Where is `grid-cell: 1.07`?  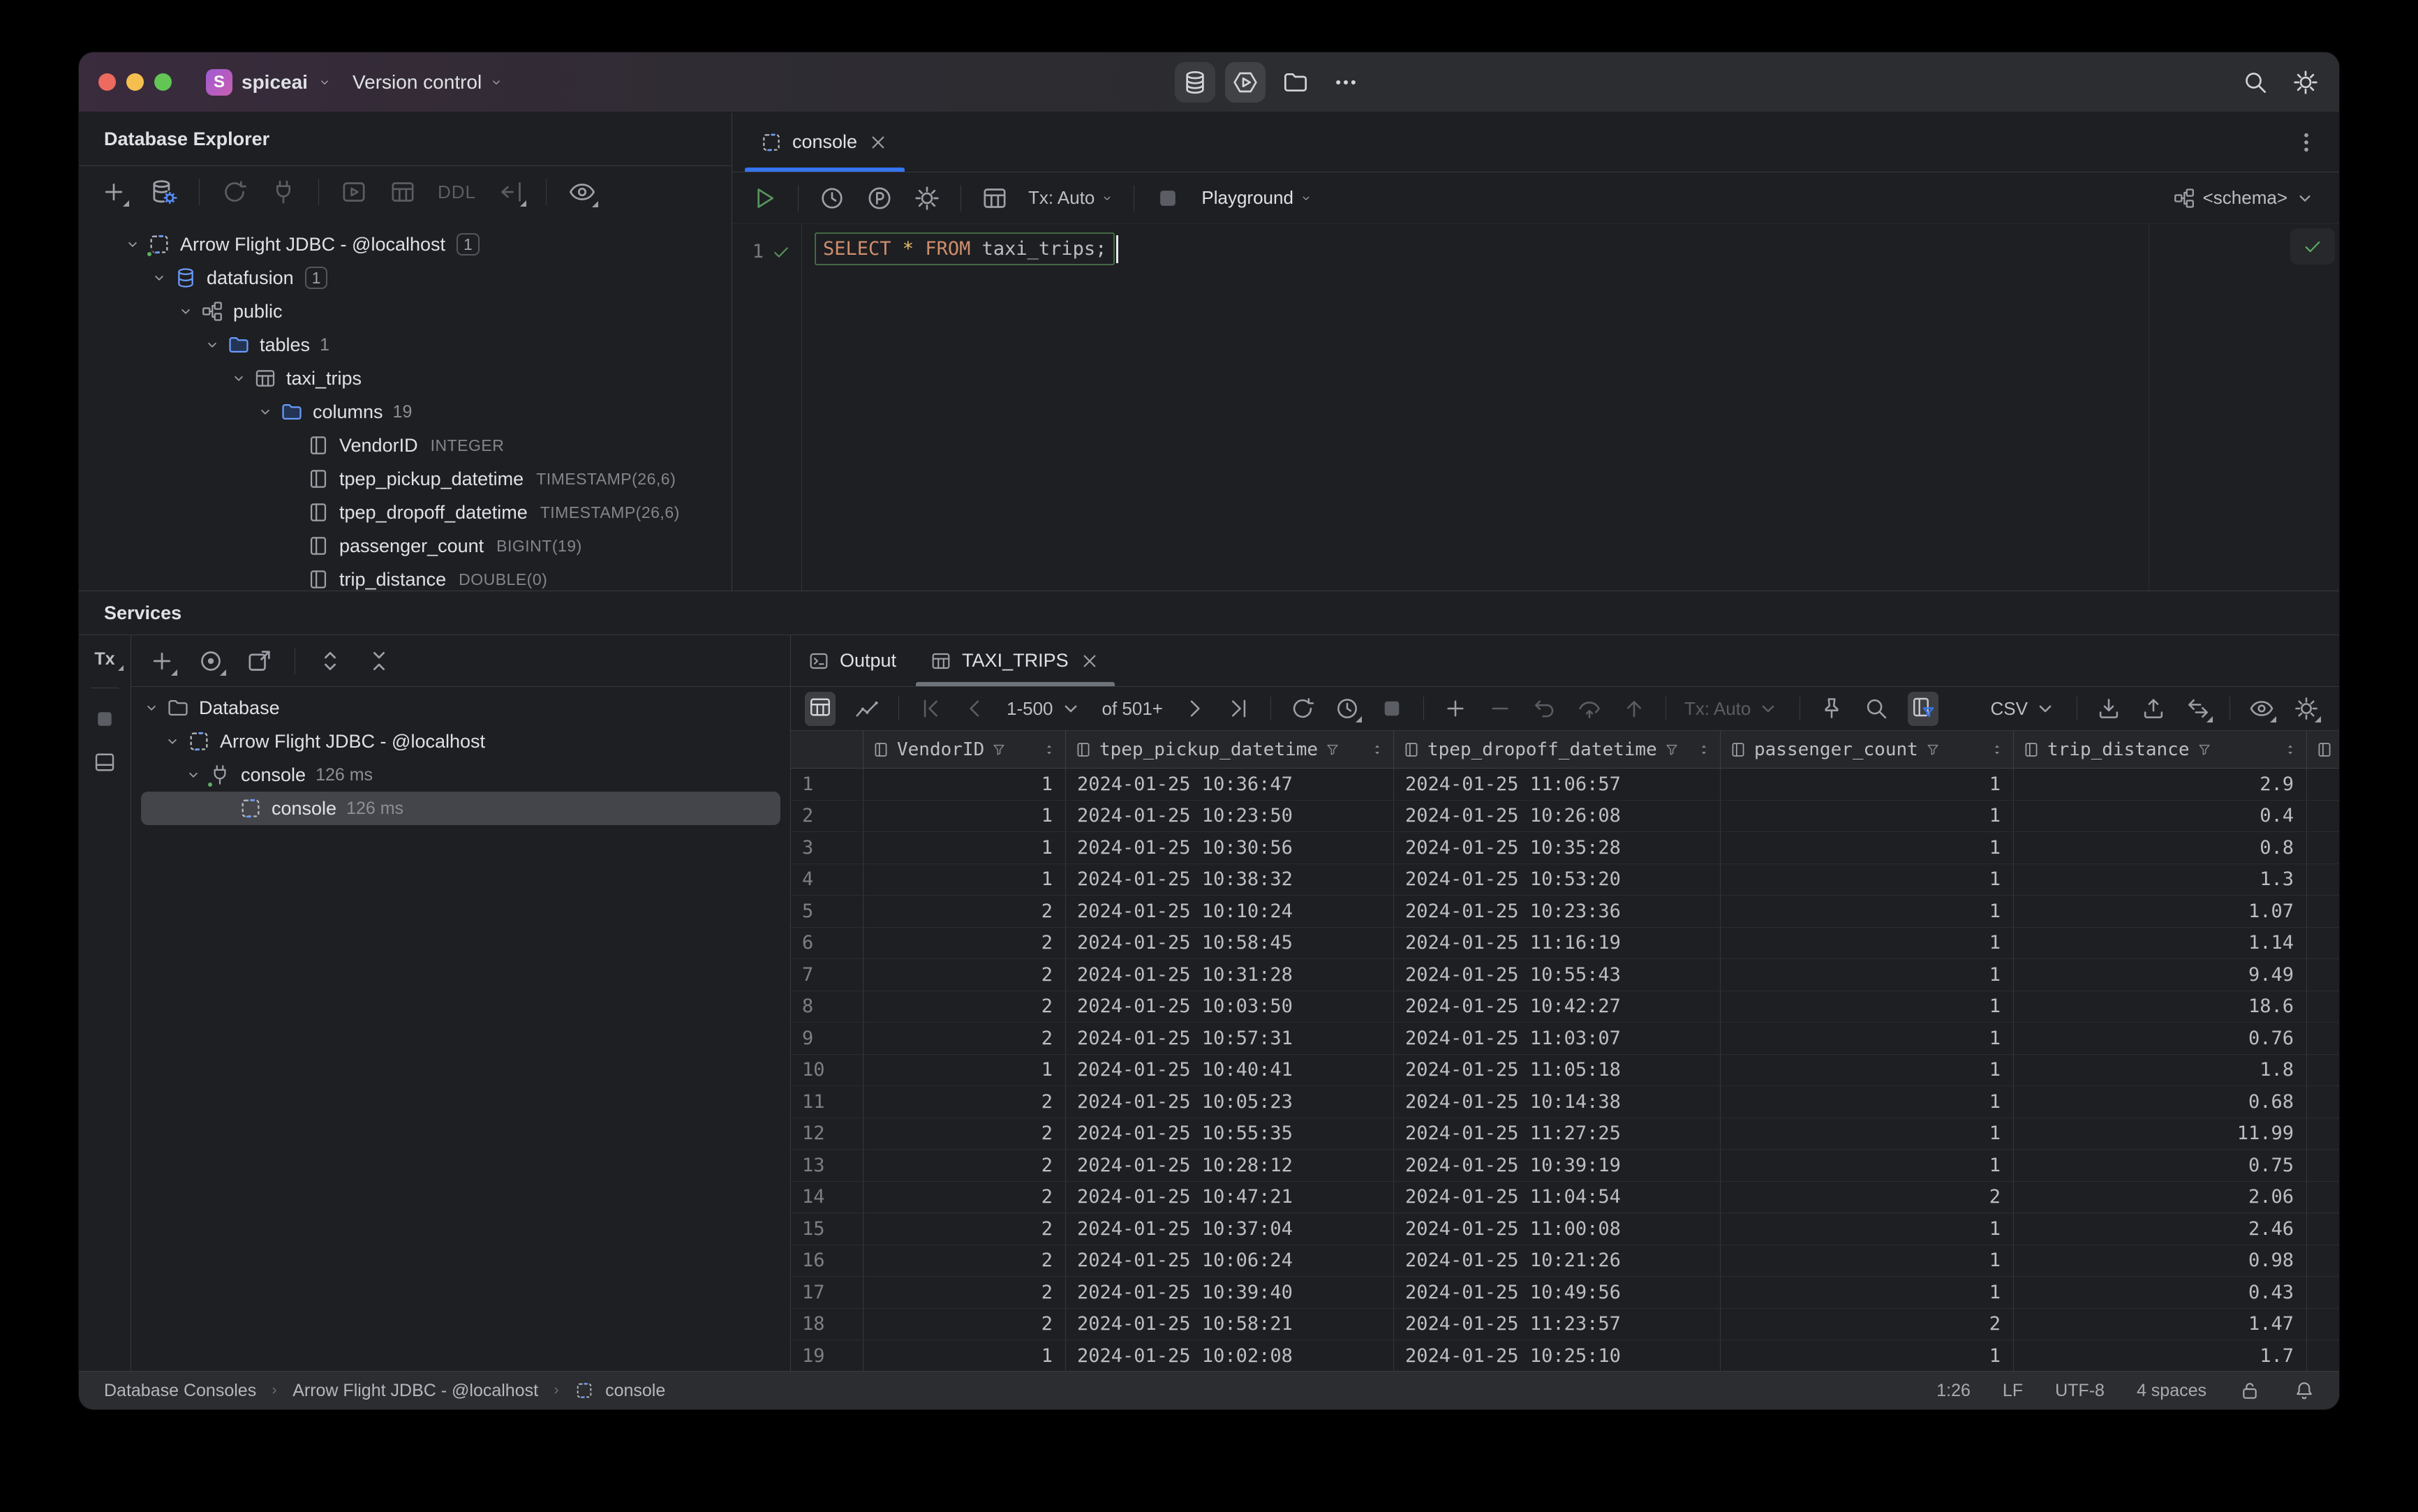
grid-cell: 1.07 is located at coordinates (2160, 911).